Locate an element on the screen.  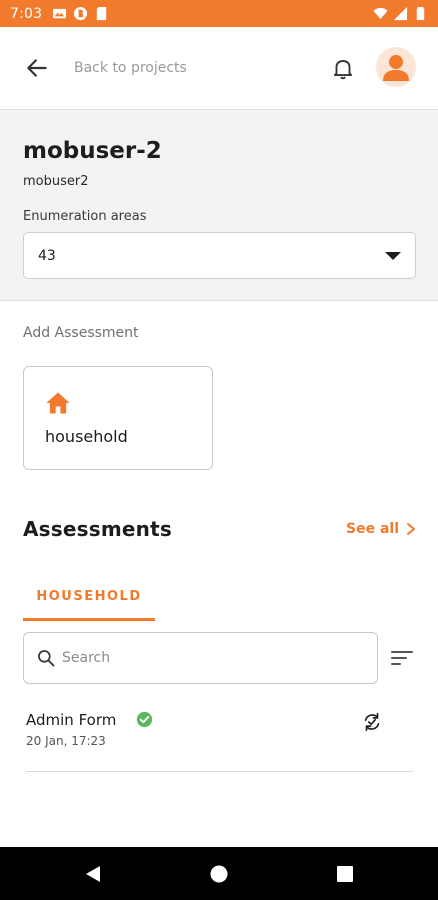
gallery-icon is located at coordinates (60, 13).